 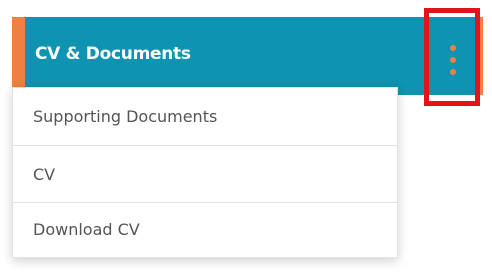 I want to click on header-accent-left, so click(x=18, y=56).